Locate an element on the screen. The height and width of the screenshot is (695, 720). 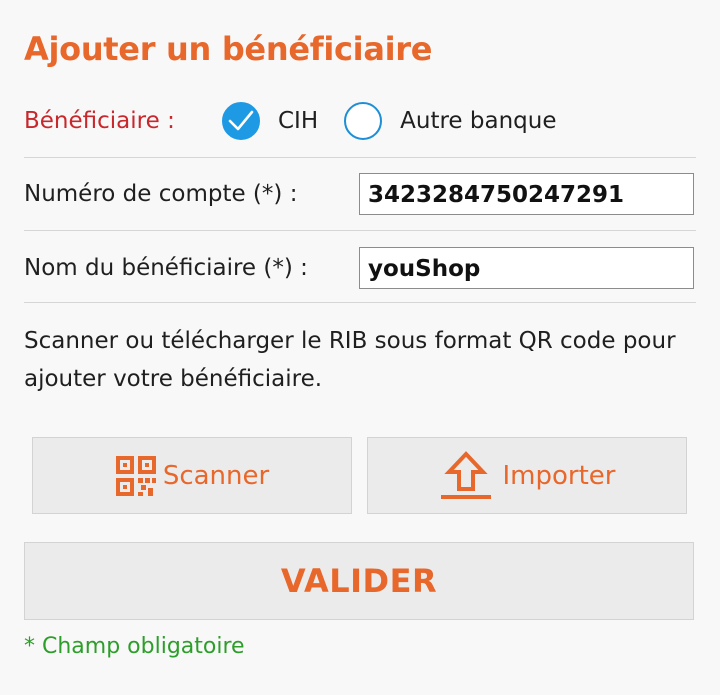
page-title: Ajouter un bénéficiaire is located at coordinates (228, 49).